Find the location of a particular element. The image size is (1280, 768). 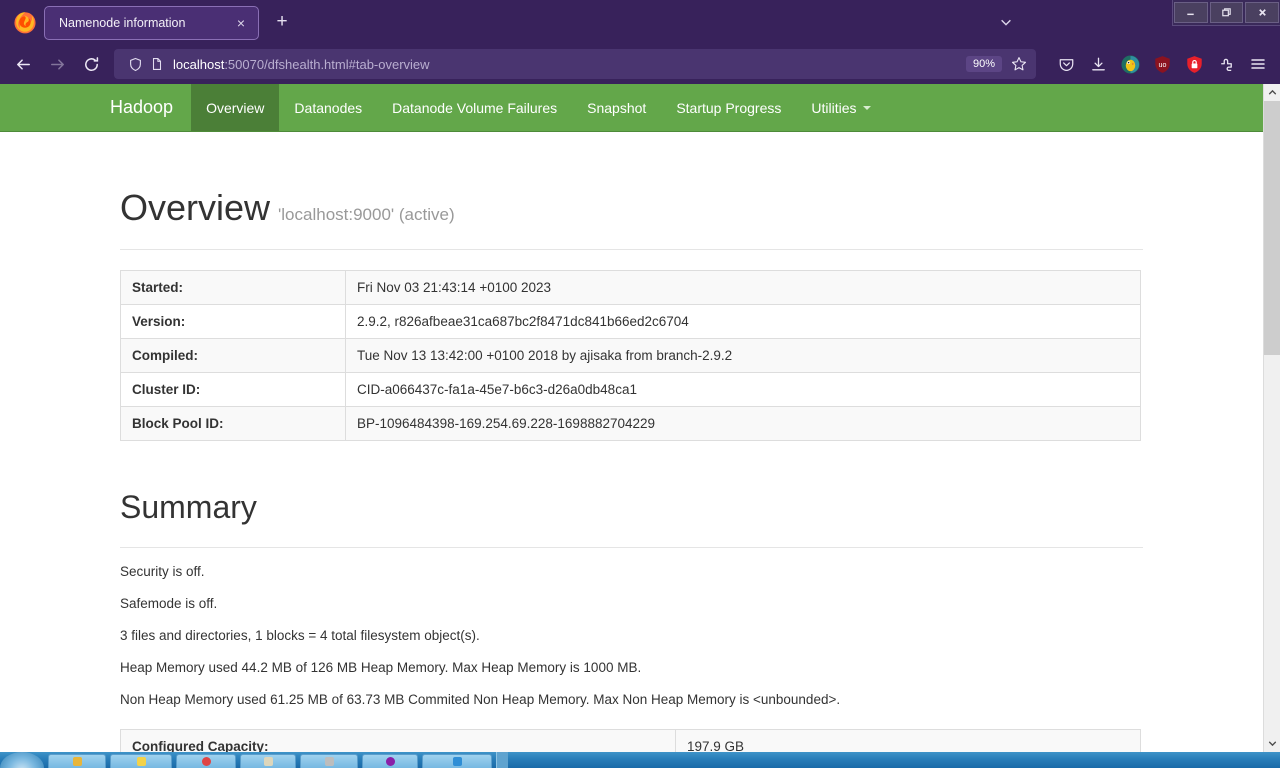

nav-item-startup-progress: Startup Progress is located at coordinates (728, 107).